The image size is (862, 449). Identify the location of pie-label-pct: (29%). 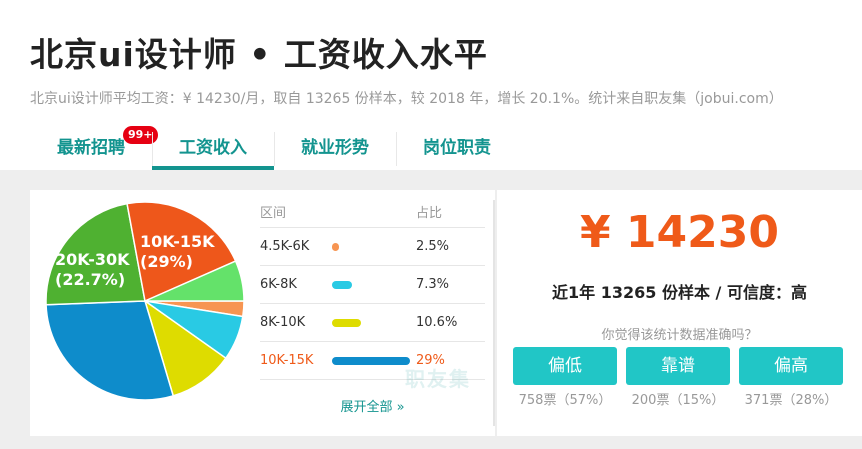
(166, 261).